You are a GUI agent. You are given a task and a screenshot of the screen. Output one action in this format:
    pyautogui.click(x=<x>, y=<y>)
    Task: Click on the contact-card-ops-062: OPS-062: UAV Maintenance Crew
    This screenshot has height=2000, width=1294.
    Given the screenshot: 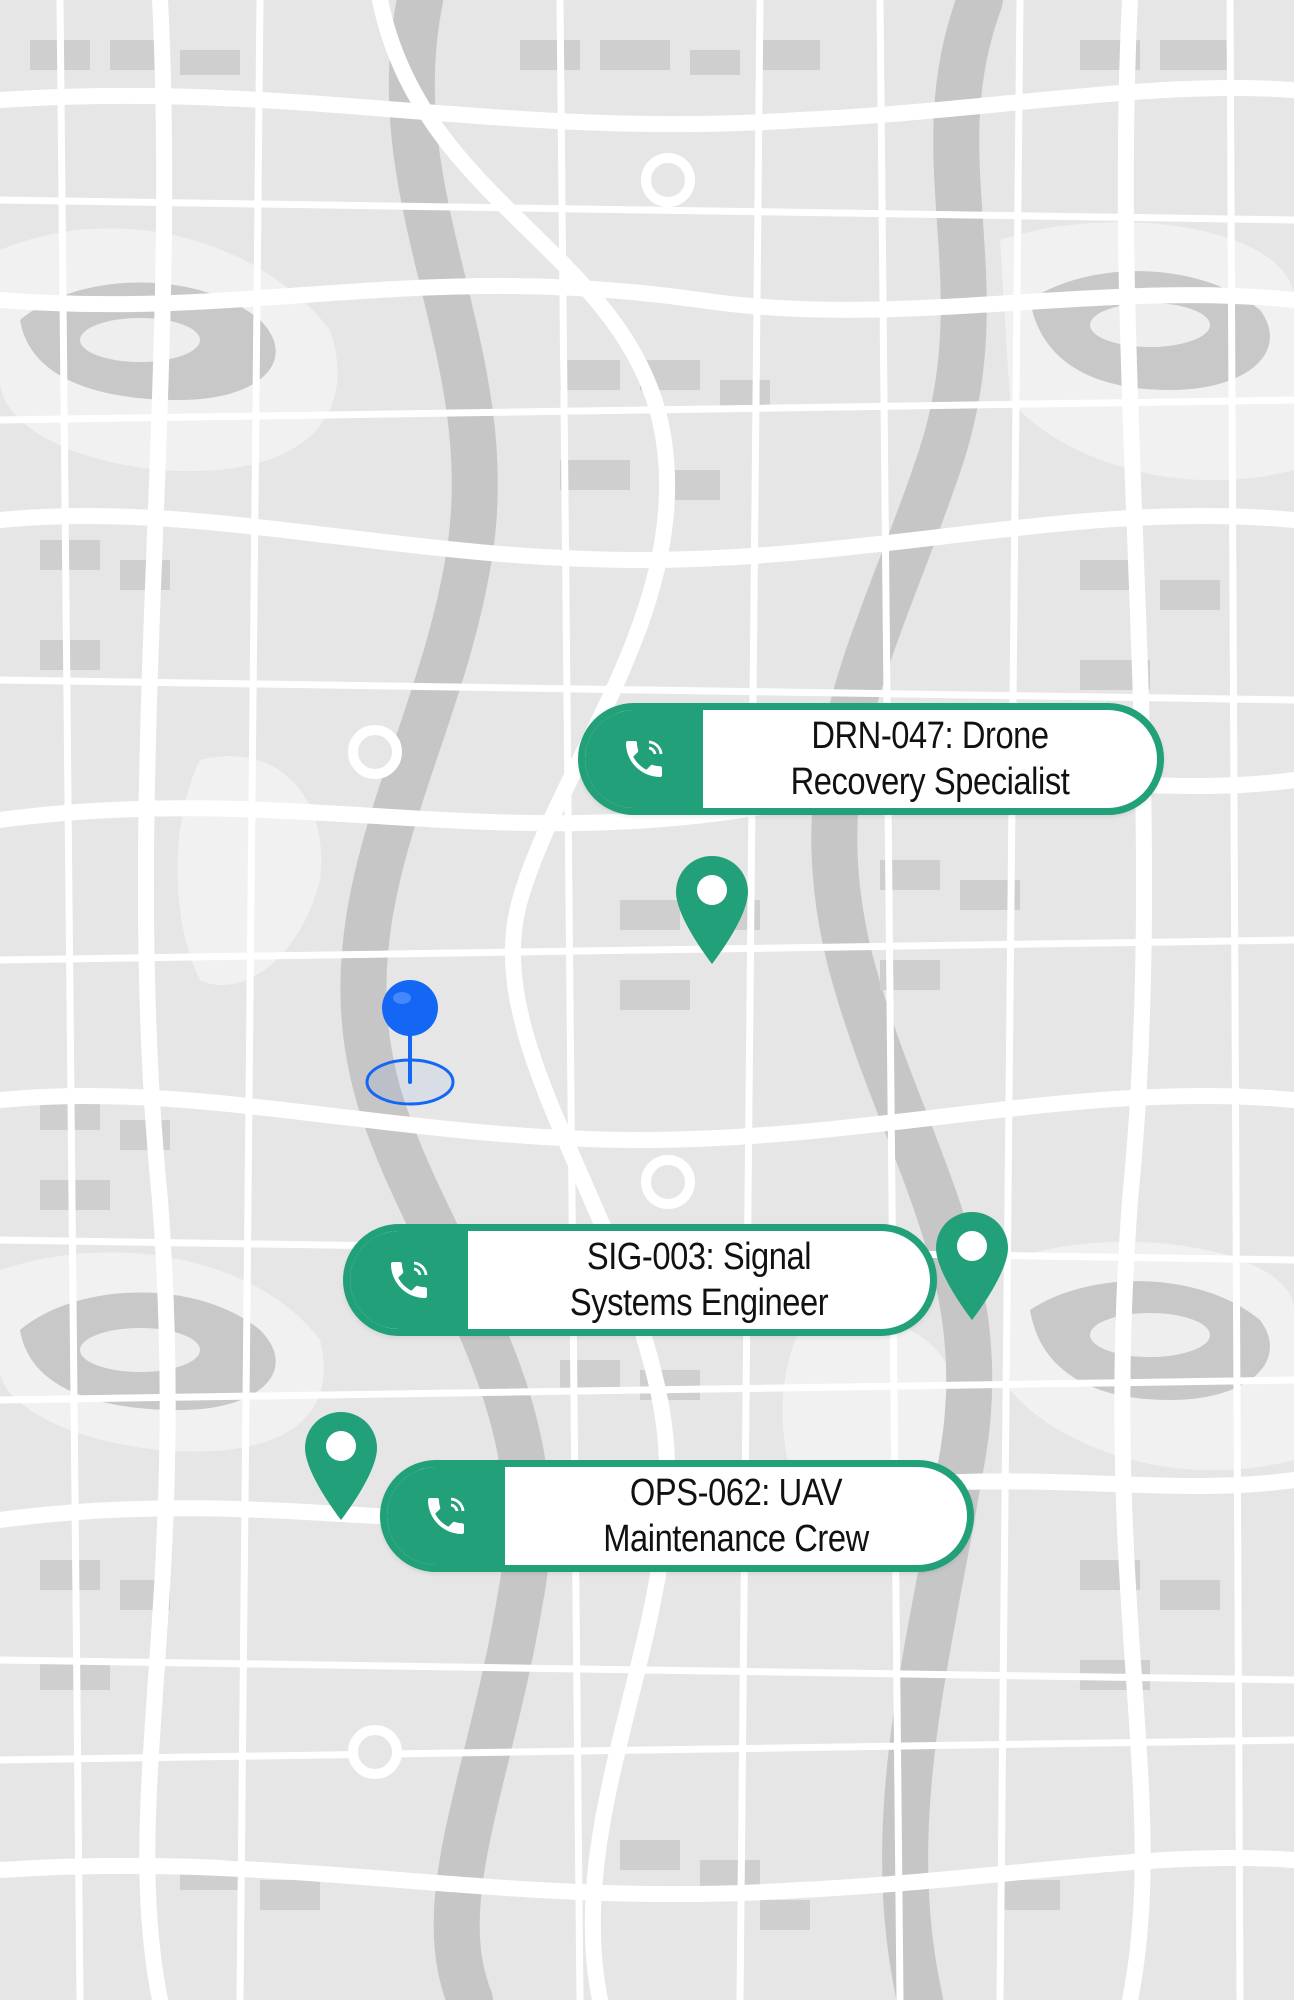 What is the action you would take?
    pyautogui.click(x=677, y=1516)
    